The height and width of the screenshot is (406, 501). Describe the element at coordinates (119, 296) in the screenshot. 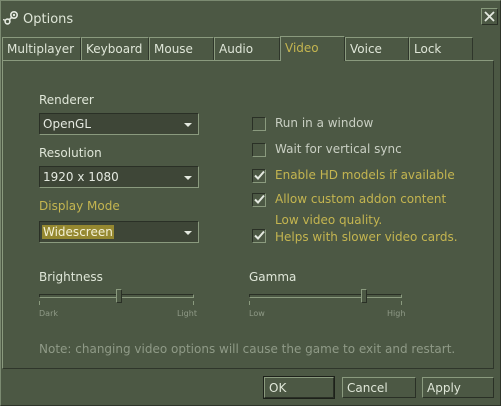

I see `brightness-thumb` at that location.